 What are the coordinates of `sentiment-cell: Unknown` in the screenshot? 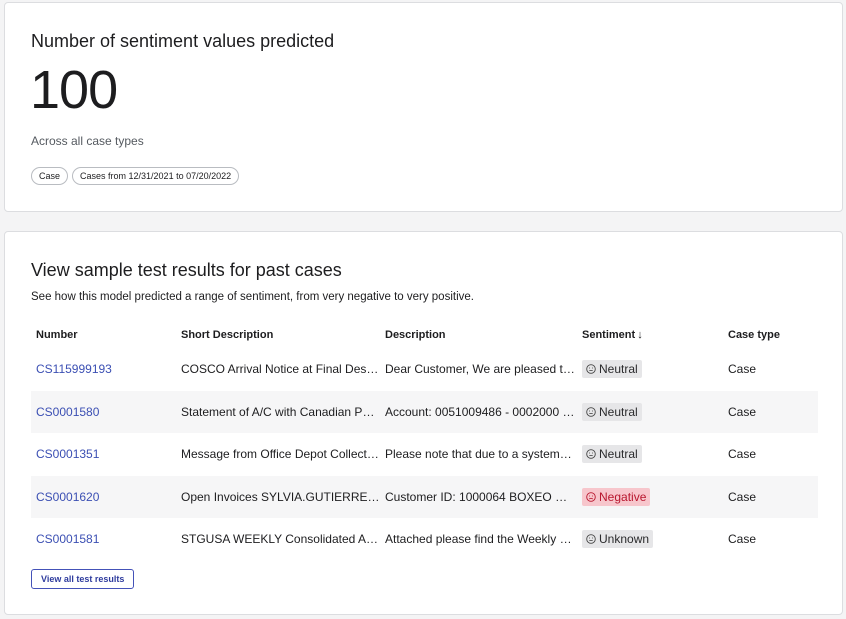 It's located at (618, 539).